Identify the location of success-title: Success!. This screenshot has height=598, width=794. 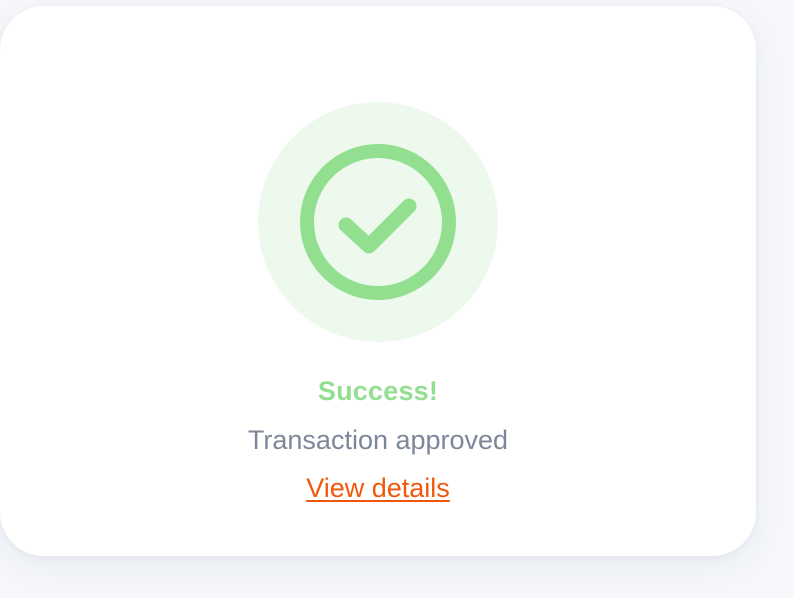
(378, 391).